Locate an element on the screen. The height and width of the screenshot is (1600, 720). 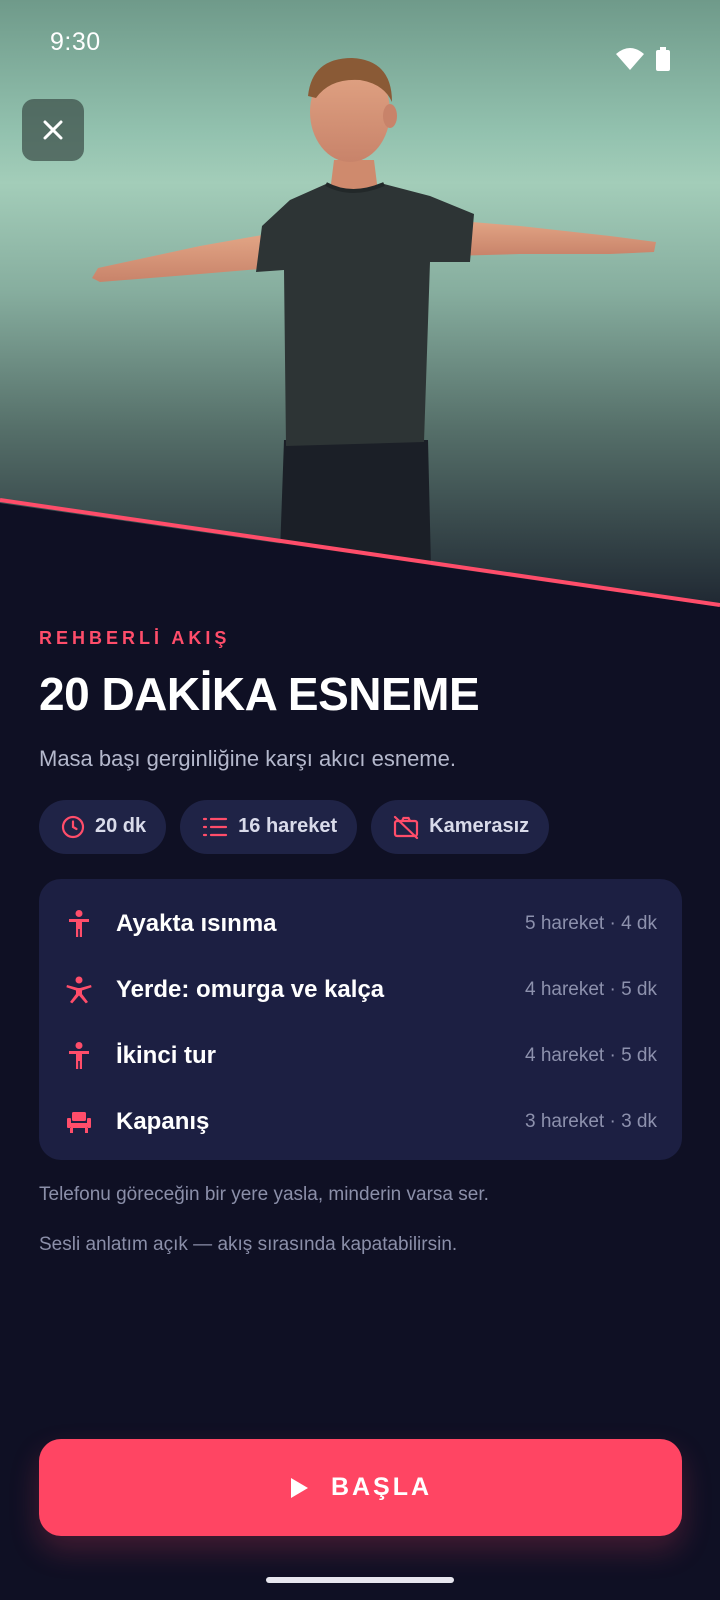
section-row: İkinci tur 4 hareket · 5 dk is located at coordinates (360, 1056).